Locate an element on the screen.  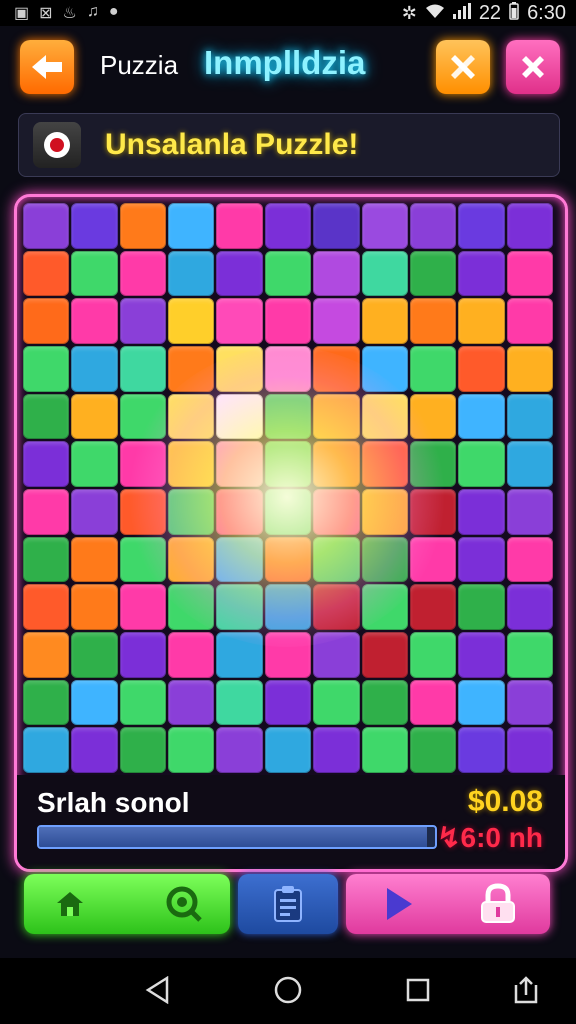
home-control is located at coordinates (127, 904).